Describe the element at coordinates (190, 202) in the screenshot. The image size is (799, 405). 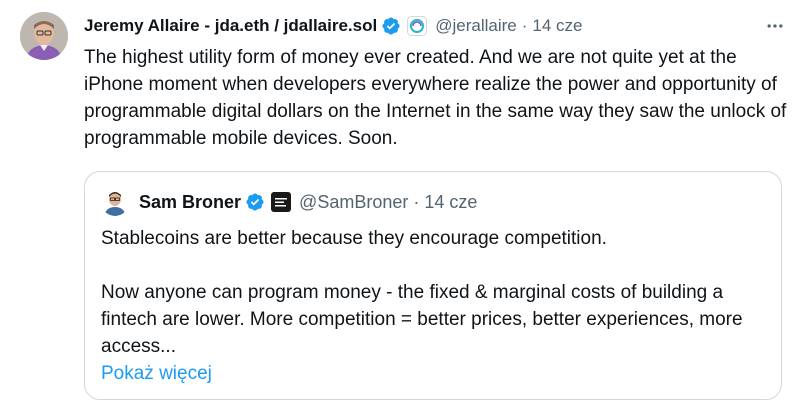
I see `quoted-author-name: Sam Broner` at that location.